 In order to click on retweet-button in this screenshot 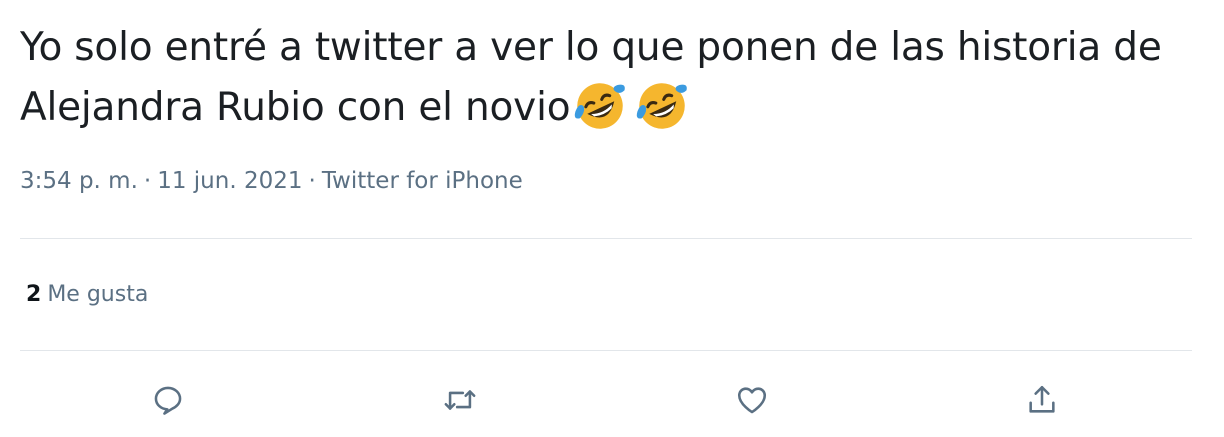, I will do `click(460, 400)`.